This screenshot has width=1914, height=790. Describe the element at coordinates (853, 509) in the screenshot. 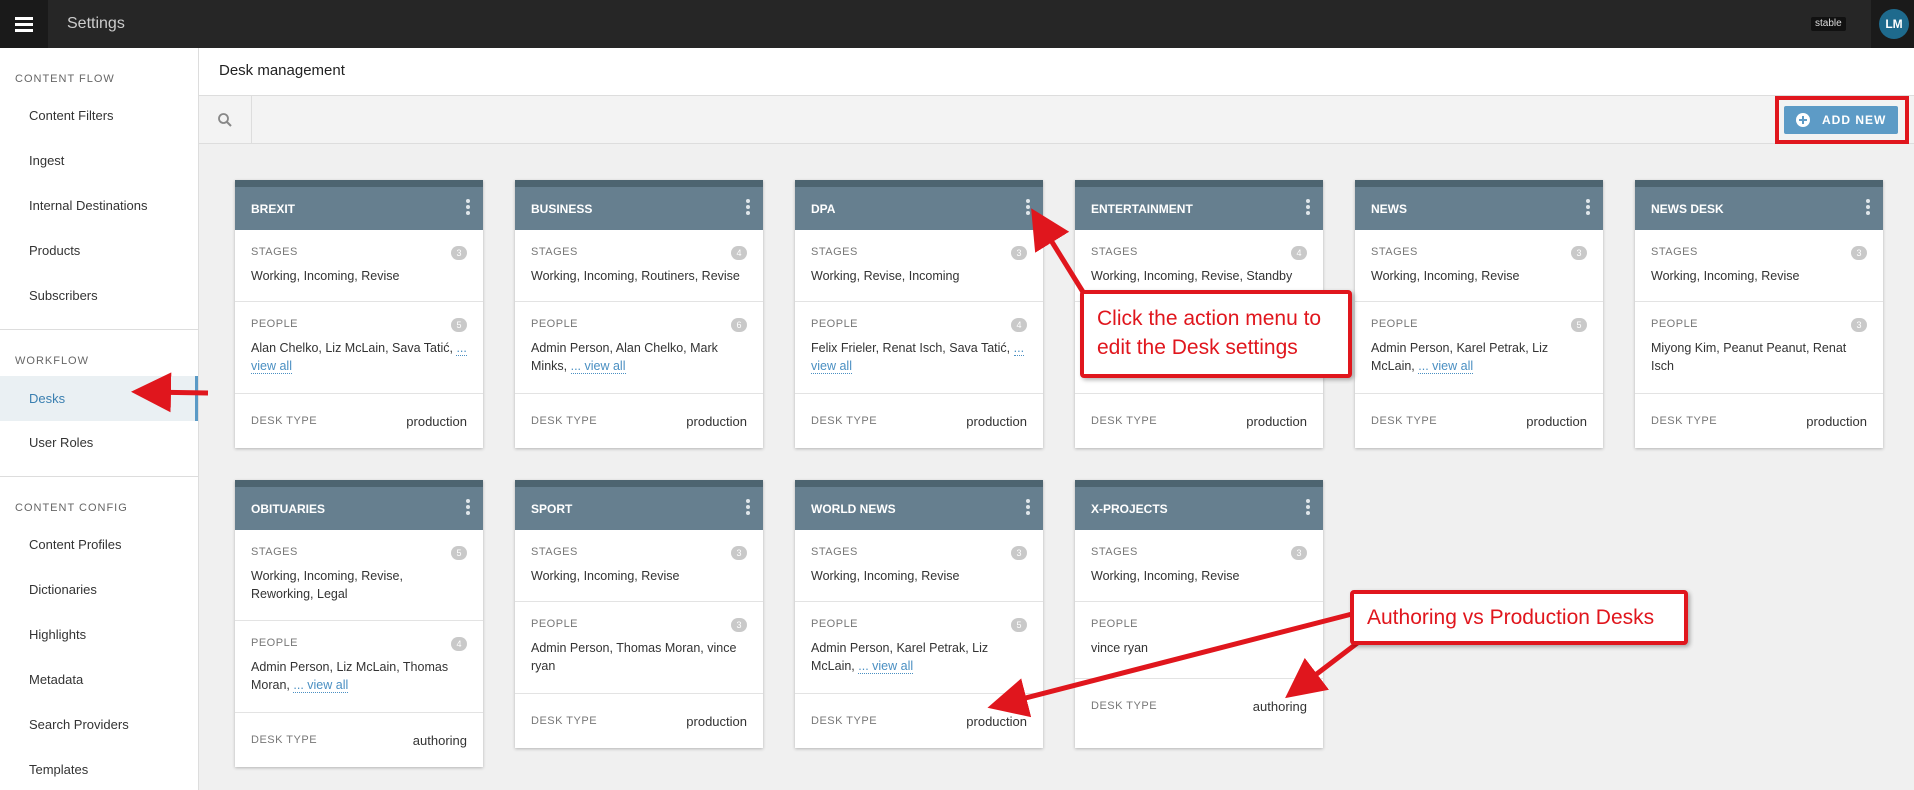

I see `desk-name: WORLD NEWS` at that location.